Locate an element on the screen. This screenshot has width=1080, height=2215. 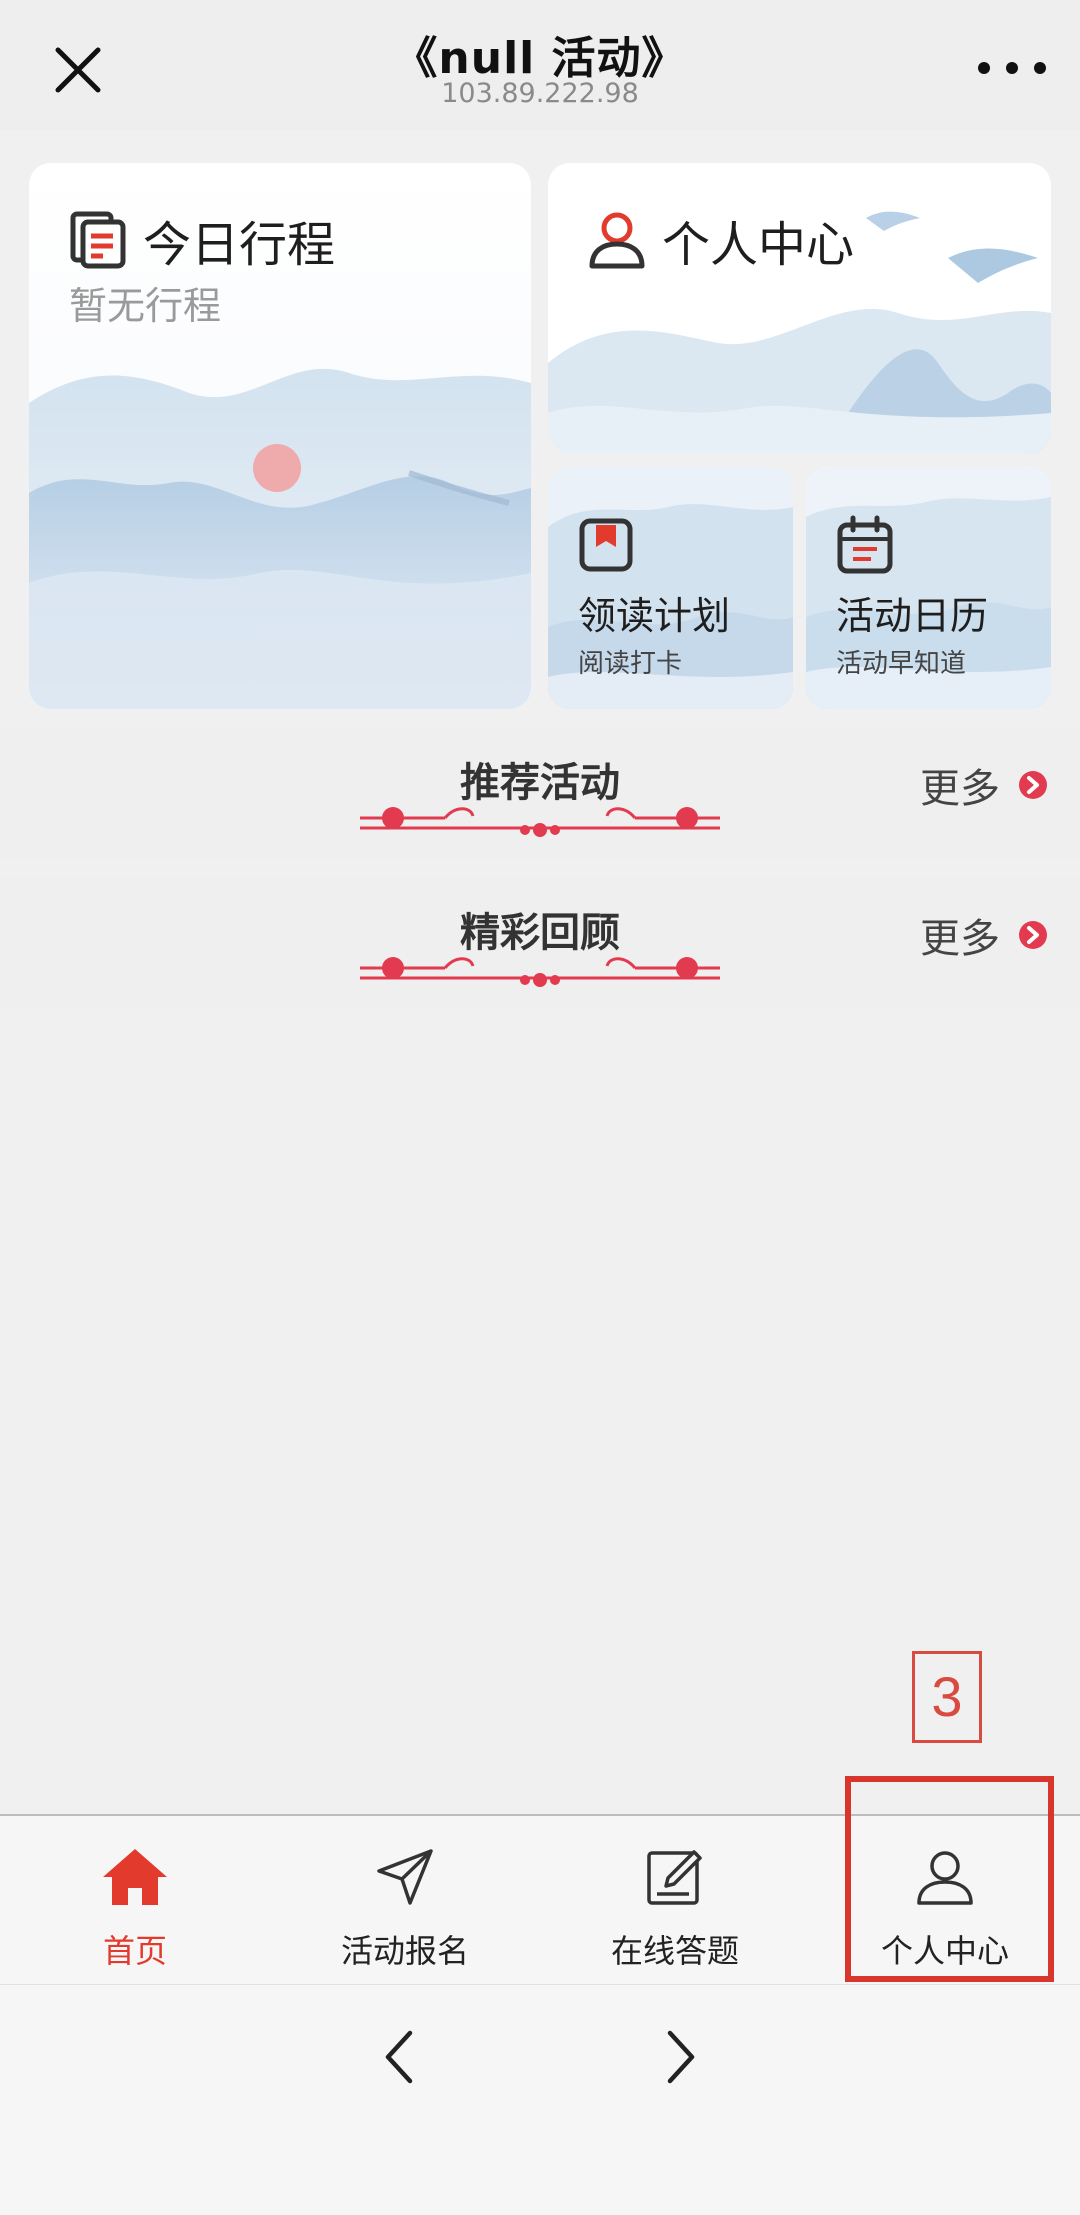
browser-navigation-bar is located at coordinates (540, 2099).